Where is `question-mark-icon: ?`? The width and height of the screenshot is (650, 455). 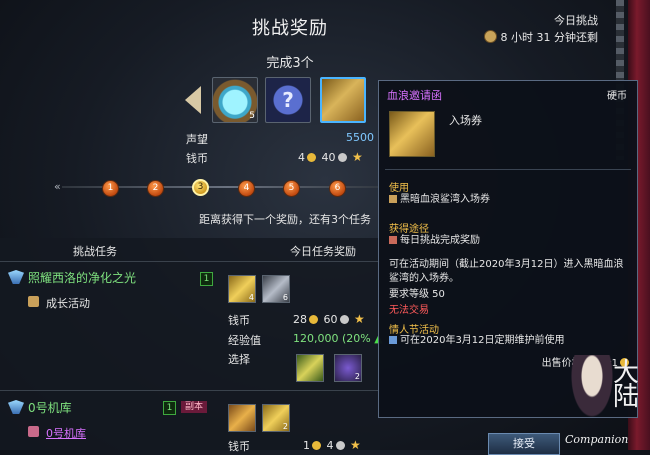 question-mark-icon: ? is located at coordinates (288, 100).